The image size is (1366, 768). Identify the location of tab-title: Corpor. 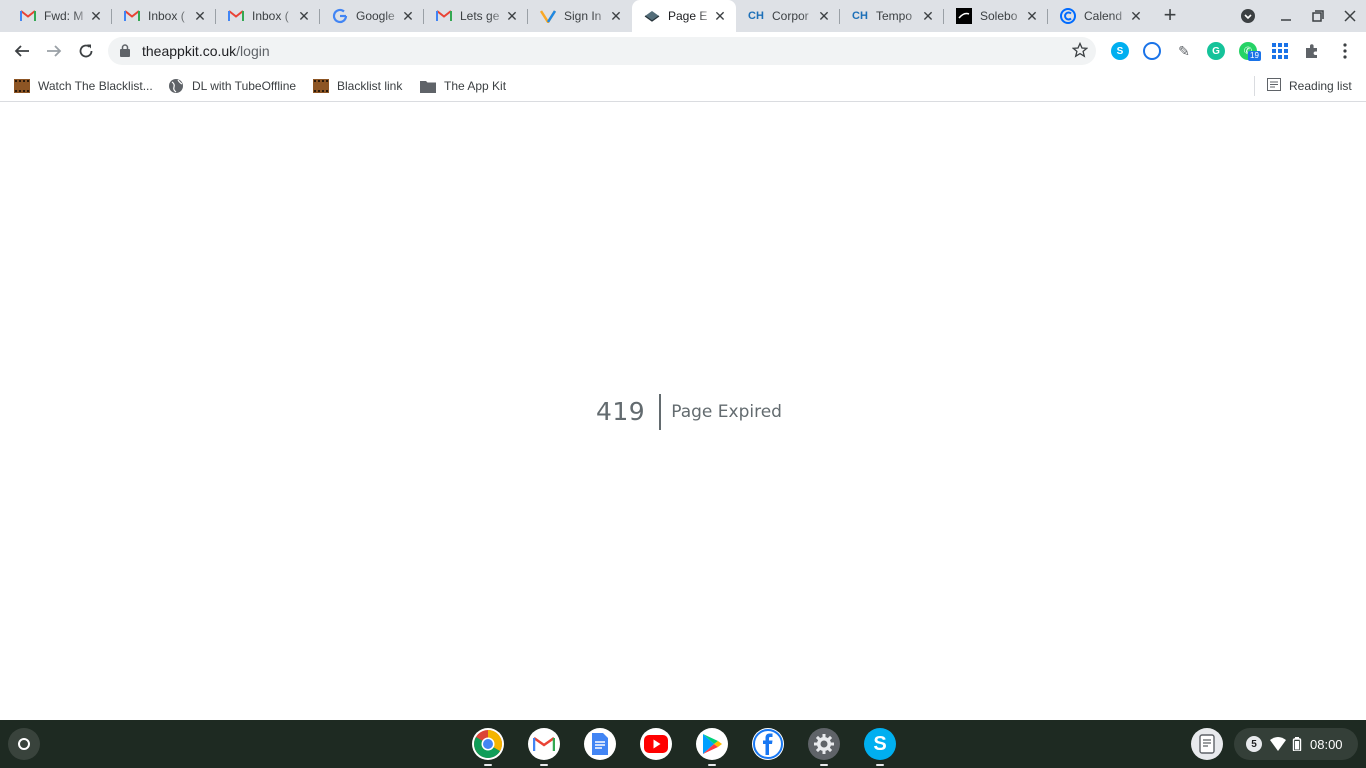
(790, 16).